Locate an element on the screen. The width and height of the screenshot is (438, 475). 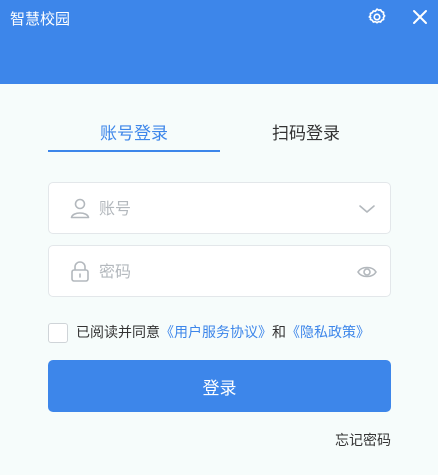
login-button: 登录 is located at coordinates (219, 386).